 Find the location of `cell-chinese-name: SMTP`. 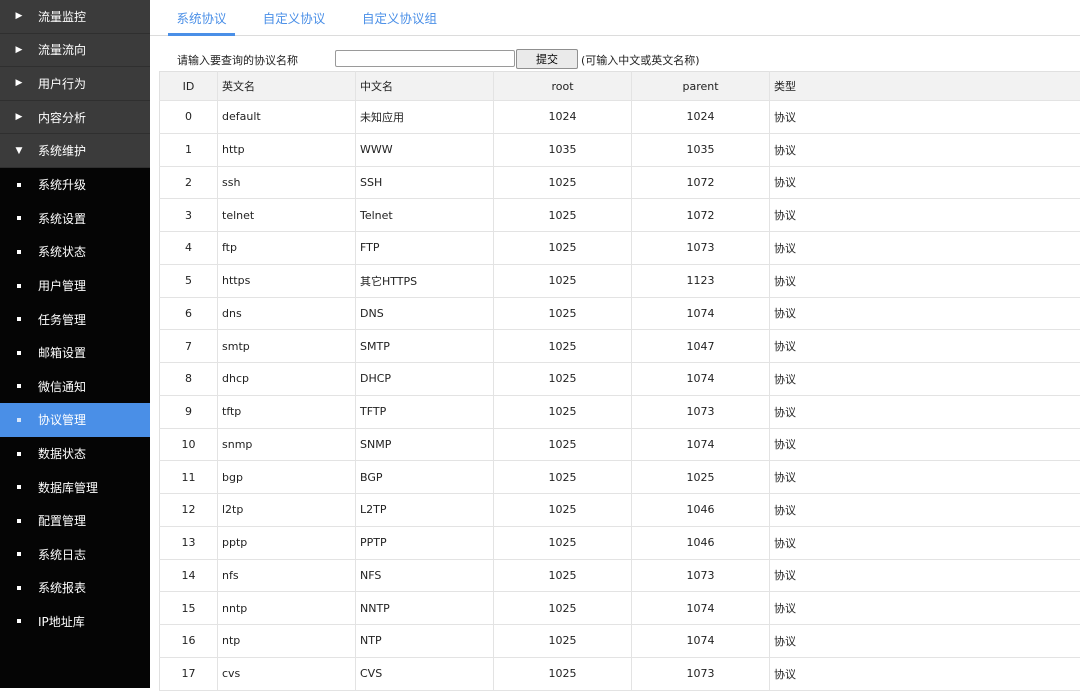

cell-chinese-name: SMTP is located at coordinates (425, 346).